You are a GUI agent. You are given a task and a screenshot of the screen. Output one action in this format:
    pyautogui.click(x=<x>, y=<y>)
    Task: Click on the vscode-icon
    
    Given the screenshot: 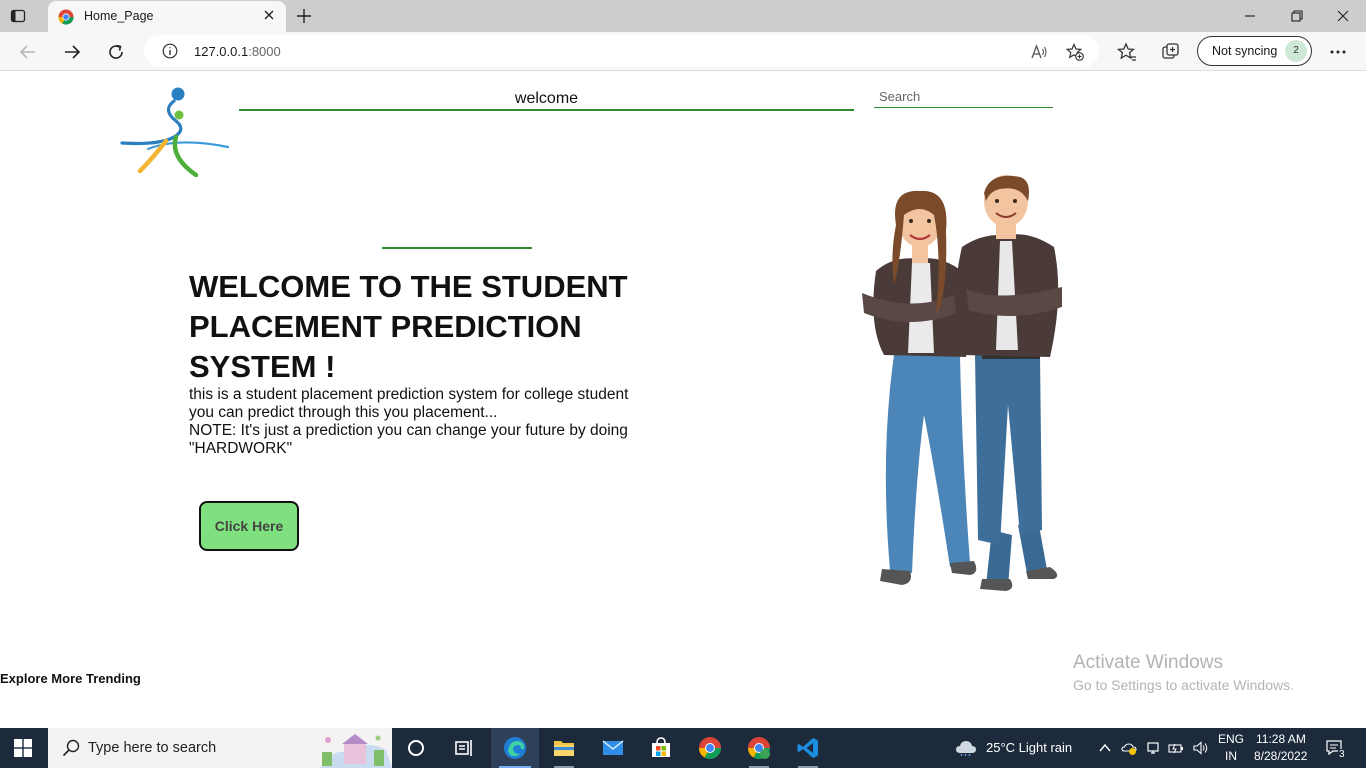 What is the action you would take?
    pyautogui.click(x=807, y=748)
    